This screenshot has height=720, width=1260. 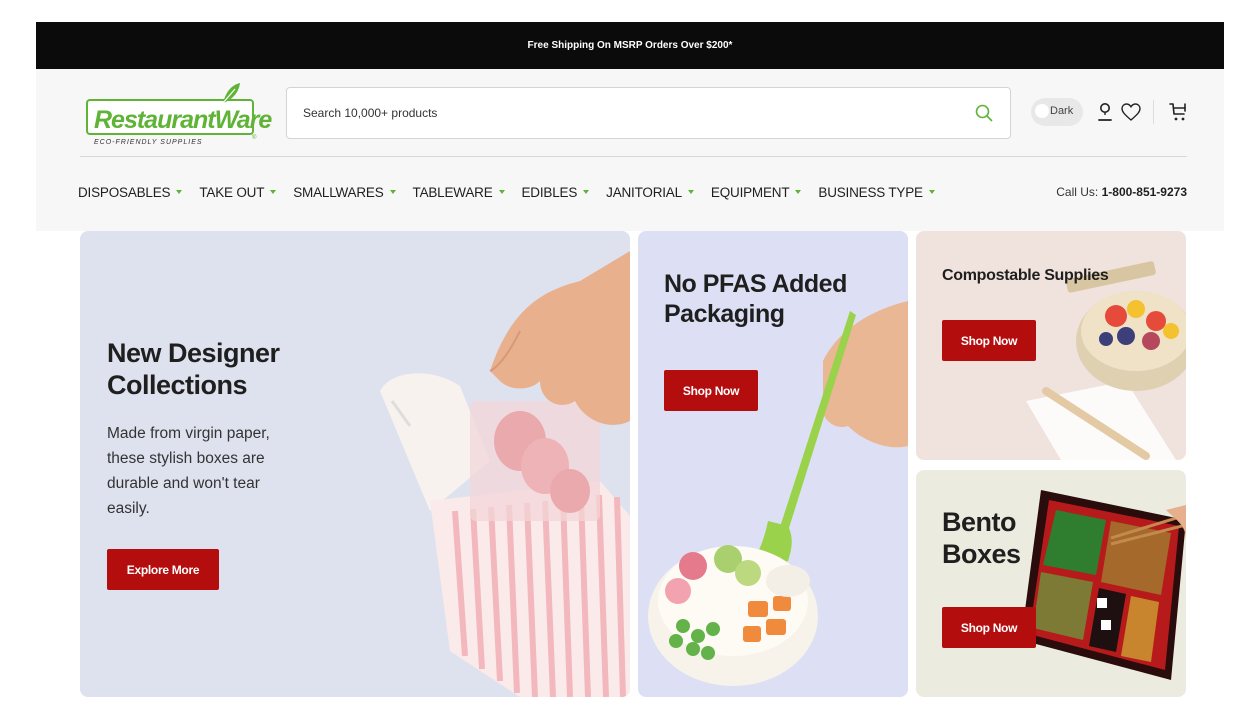 I want to click on nav-item-disposables: DISPOSABLES, so click(x=130, y=192).